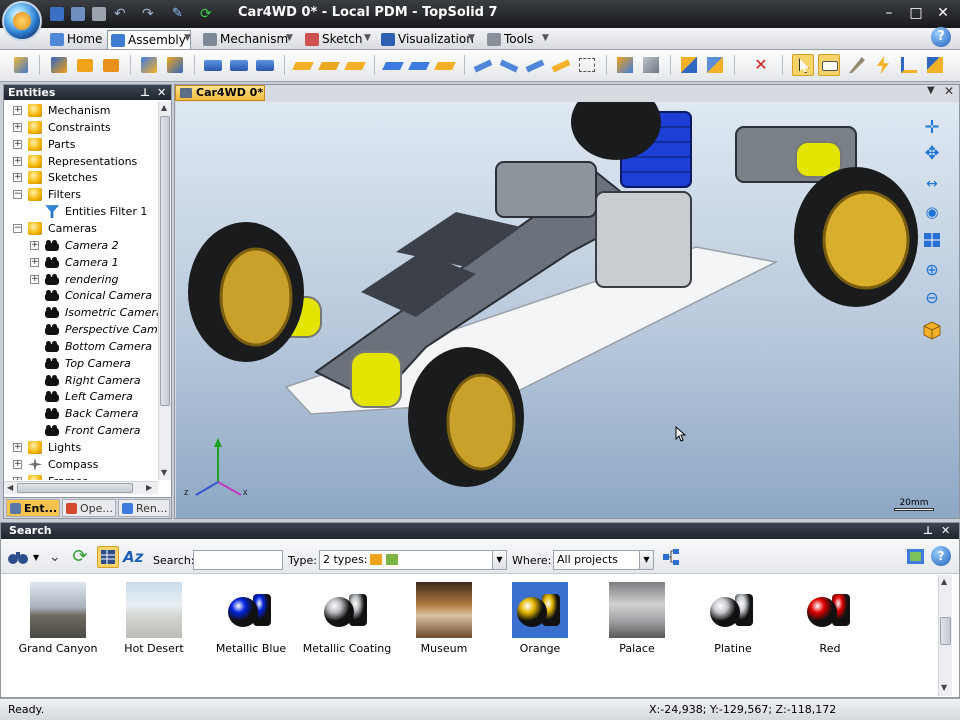 The image size is (960, 720). What do you see at coordinates (81, 279) in the screenshot?
I see `tree-item: + rendering` at bounding box center [81, 279].